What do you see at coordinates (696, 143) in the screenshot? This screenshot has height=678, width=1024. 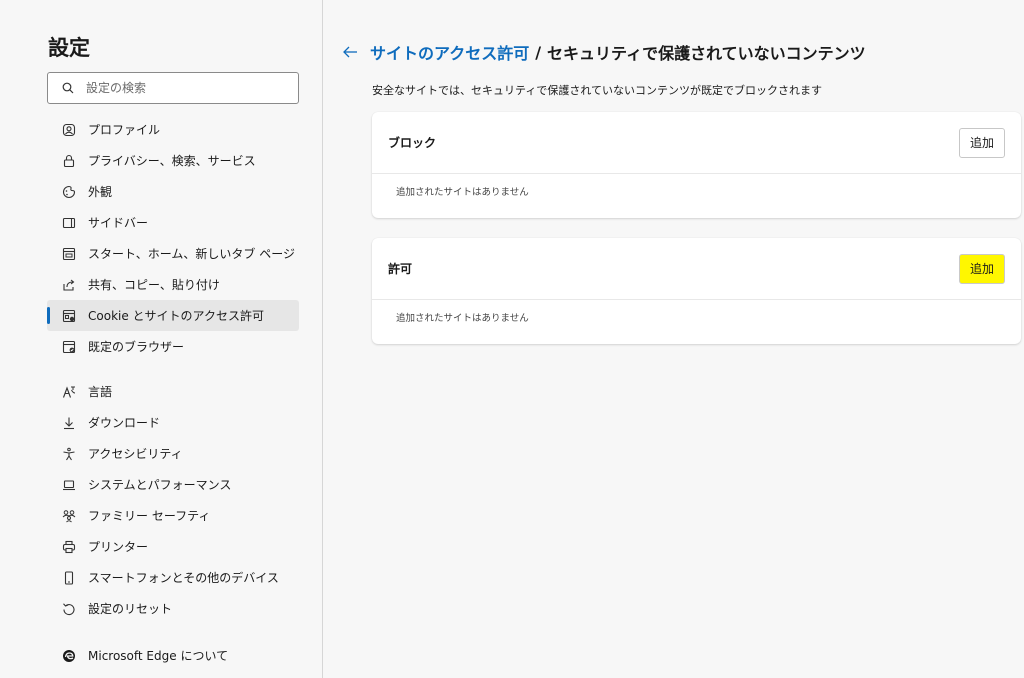 I see `block-section-header: ブロック 追加` at bounding box center [696, 143].